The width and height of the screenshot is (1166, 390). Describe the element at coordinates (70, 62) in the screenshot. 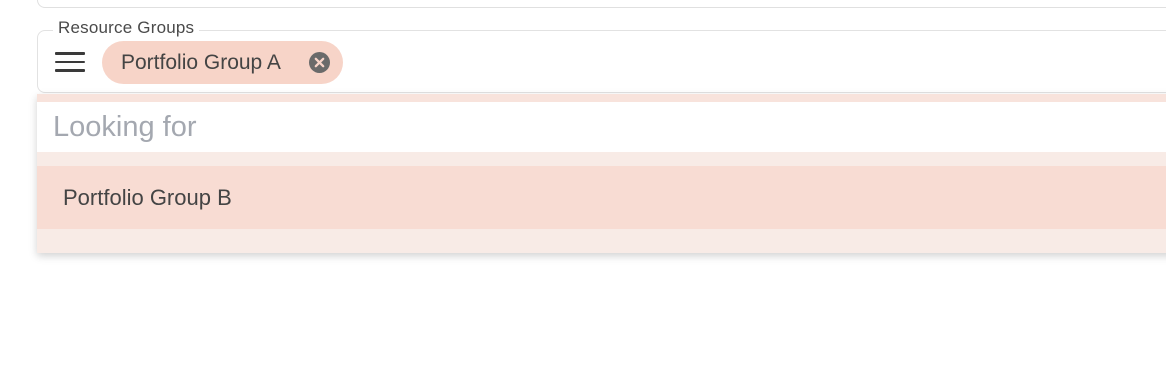

I see `hamburger-menu-icon` at that location.